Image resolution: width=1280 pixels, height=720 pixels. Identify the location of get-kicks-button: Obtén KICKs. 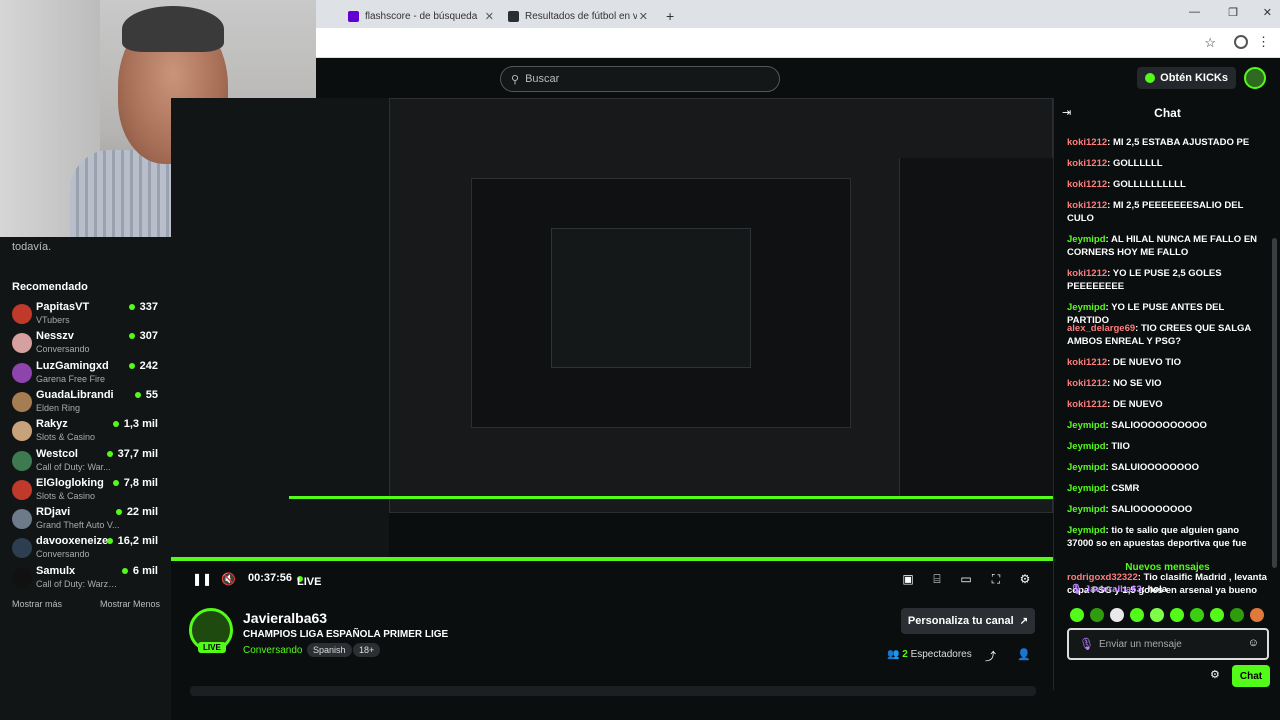
(1186, 78).